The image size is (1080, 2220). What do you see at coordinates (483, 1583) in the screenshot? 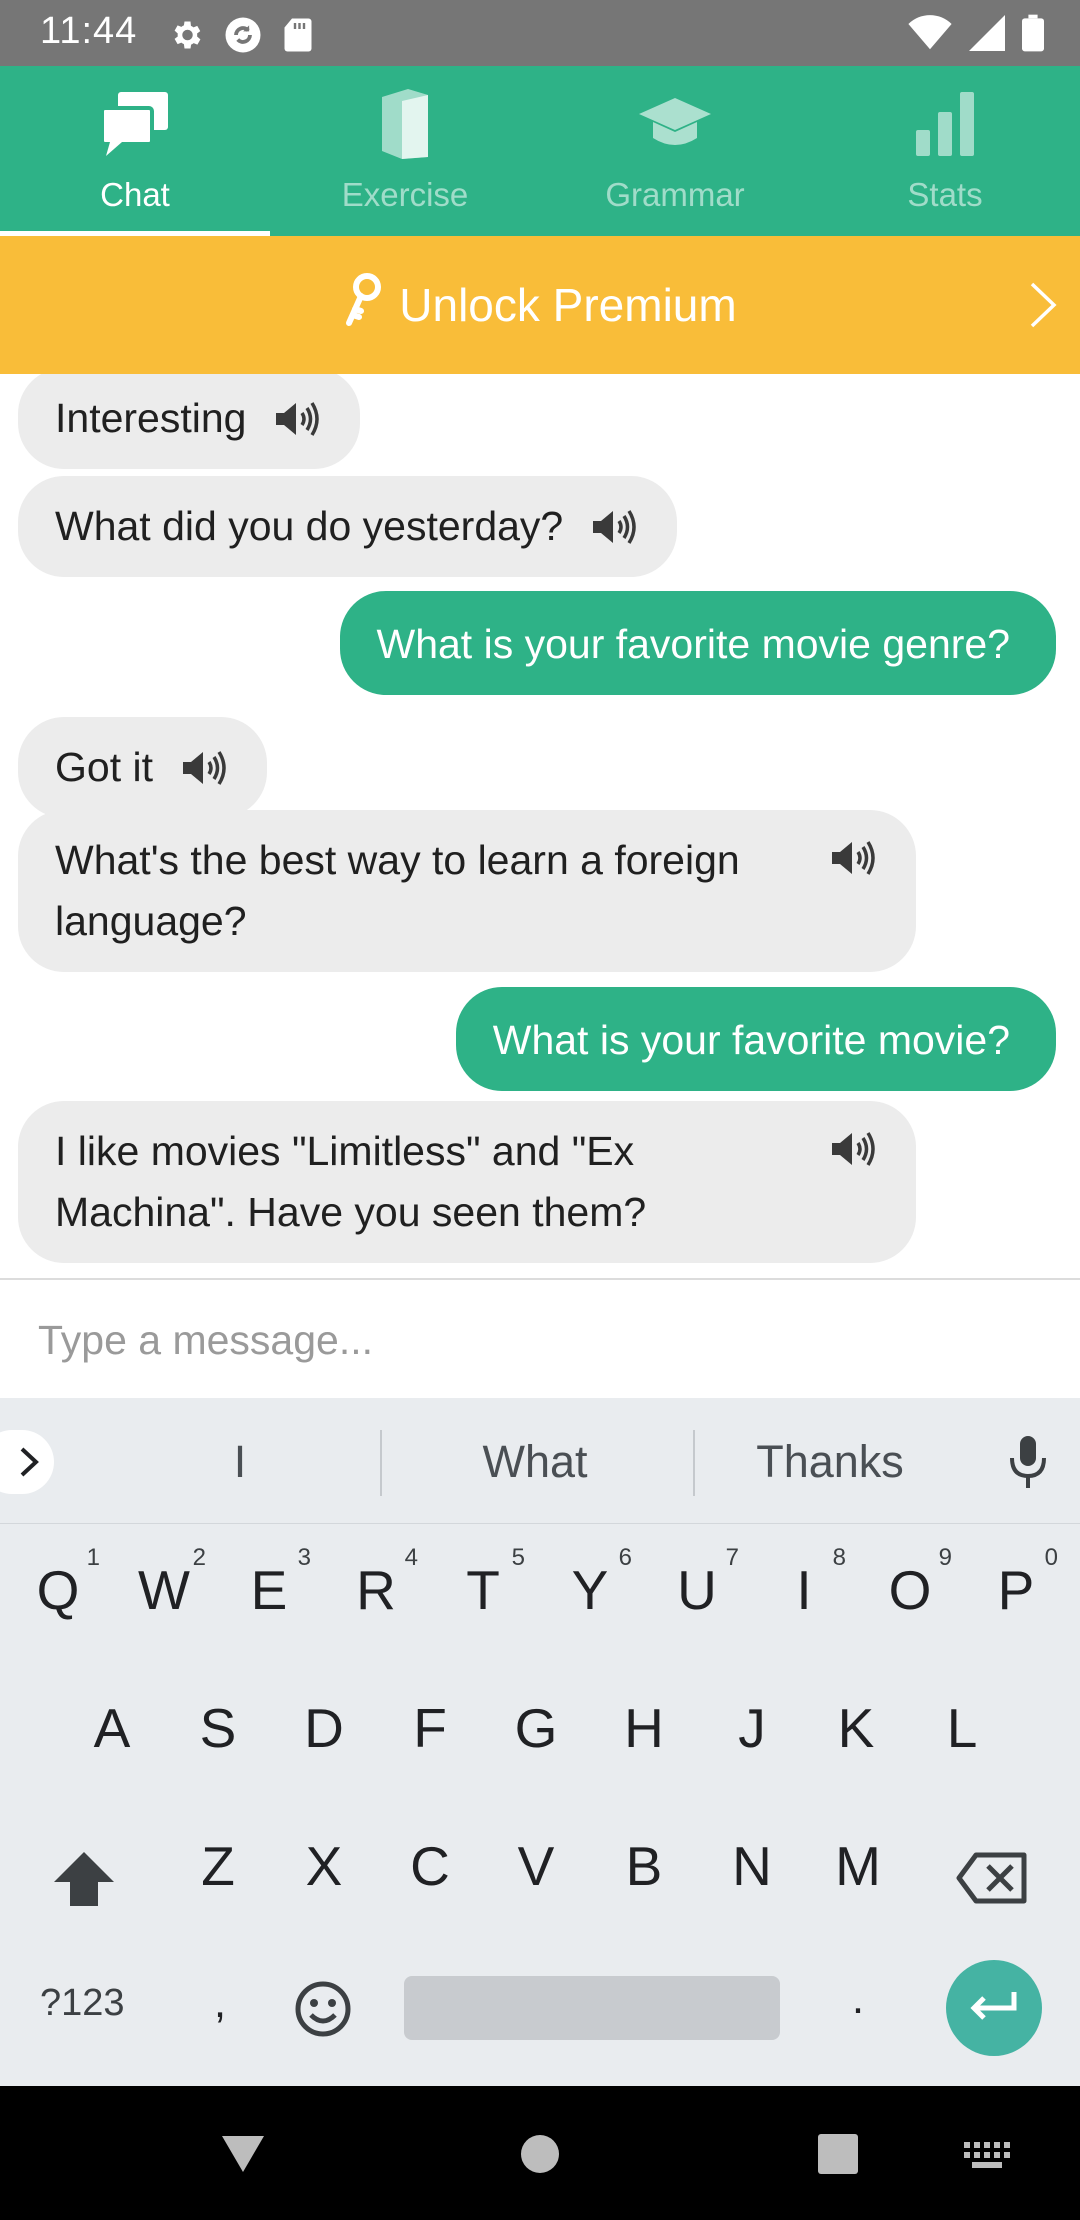
I see `key-t: T5` at bounding box center [483, 1583].